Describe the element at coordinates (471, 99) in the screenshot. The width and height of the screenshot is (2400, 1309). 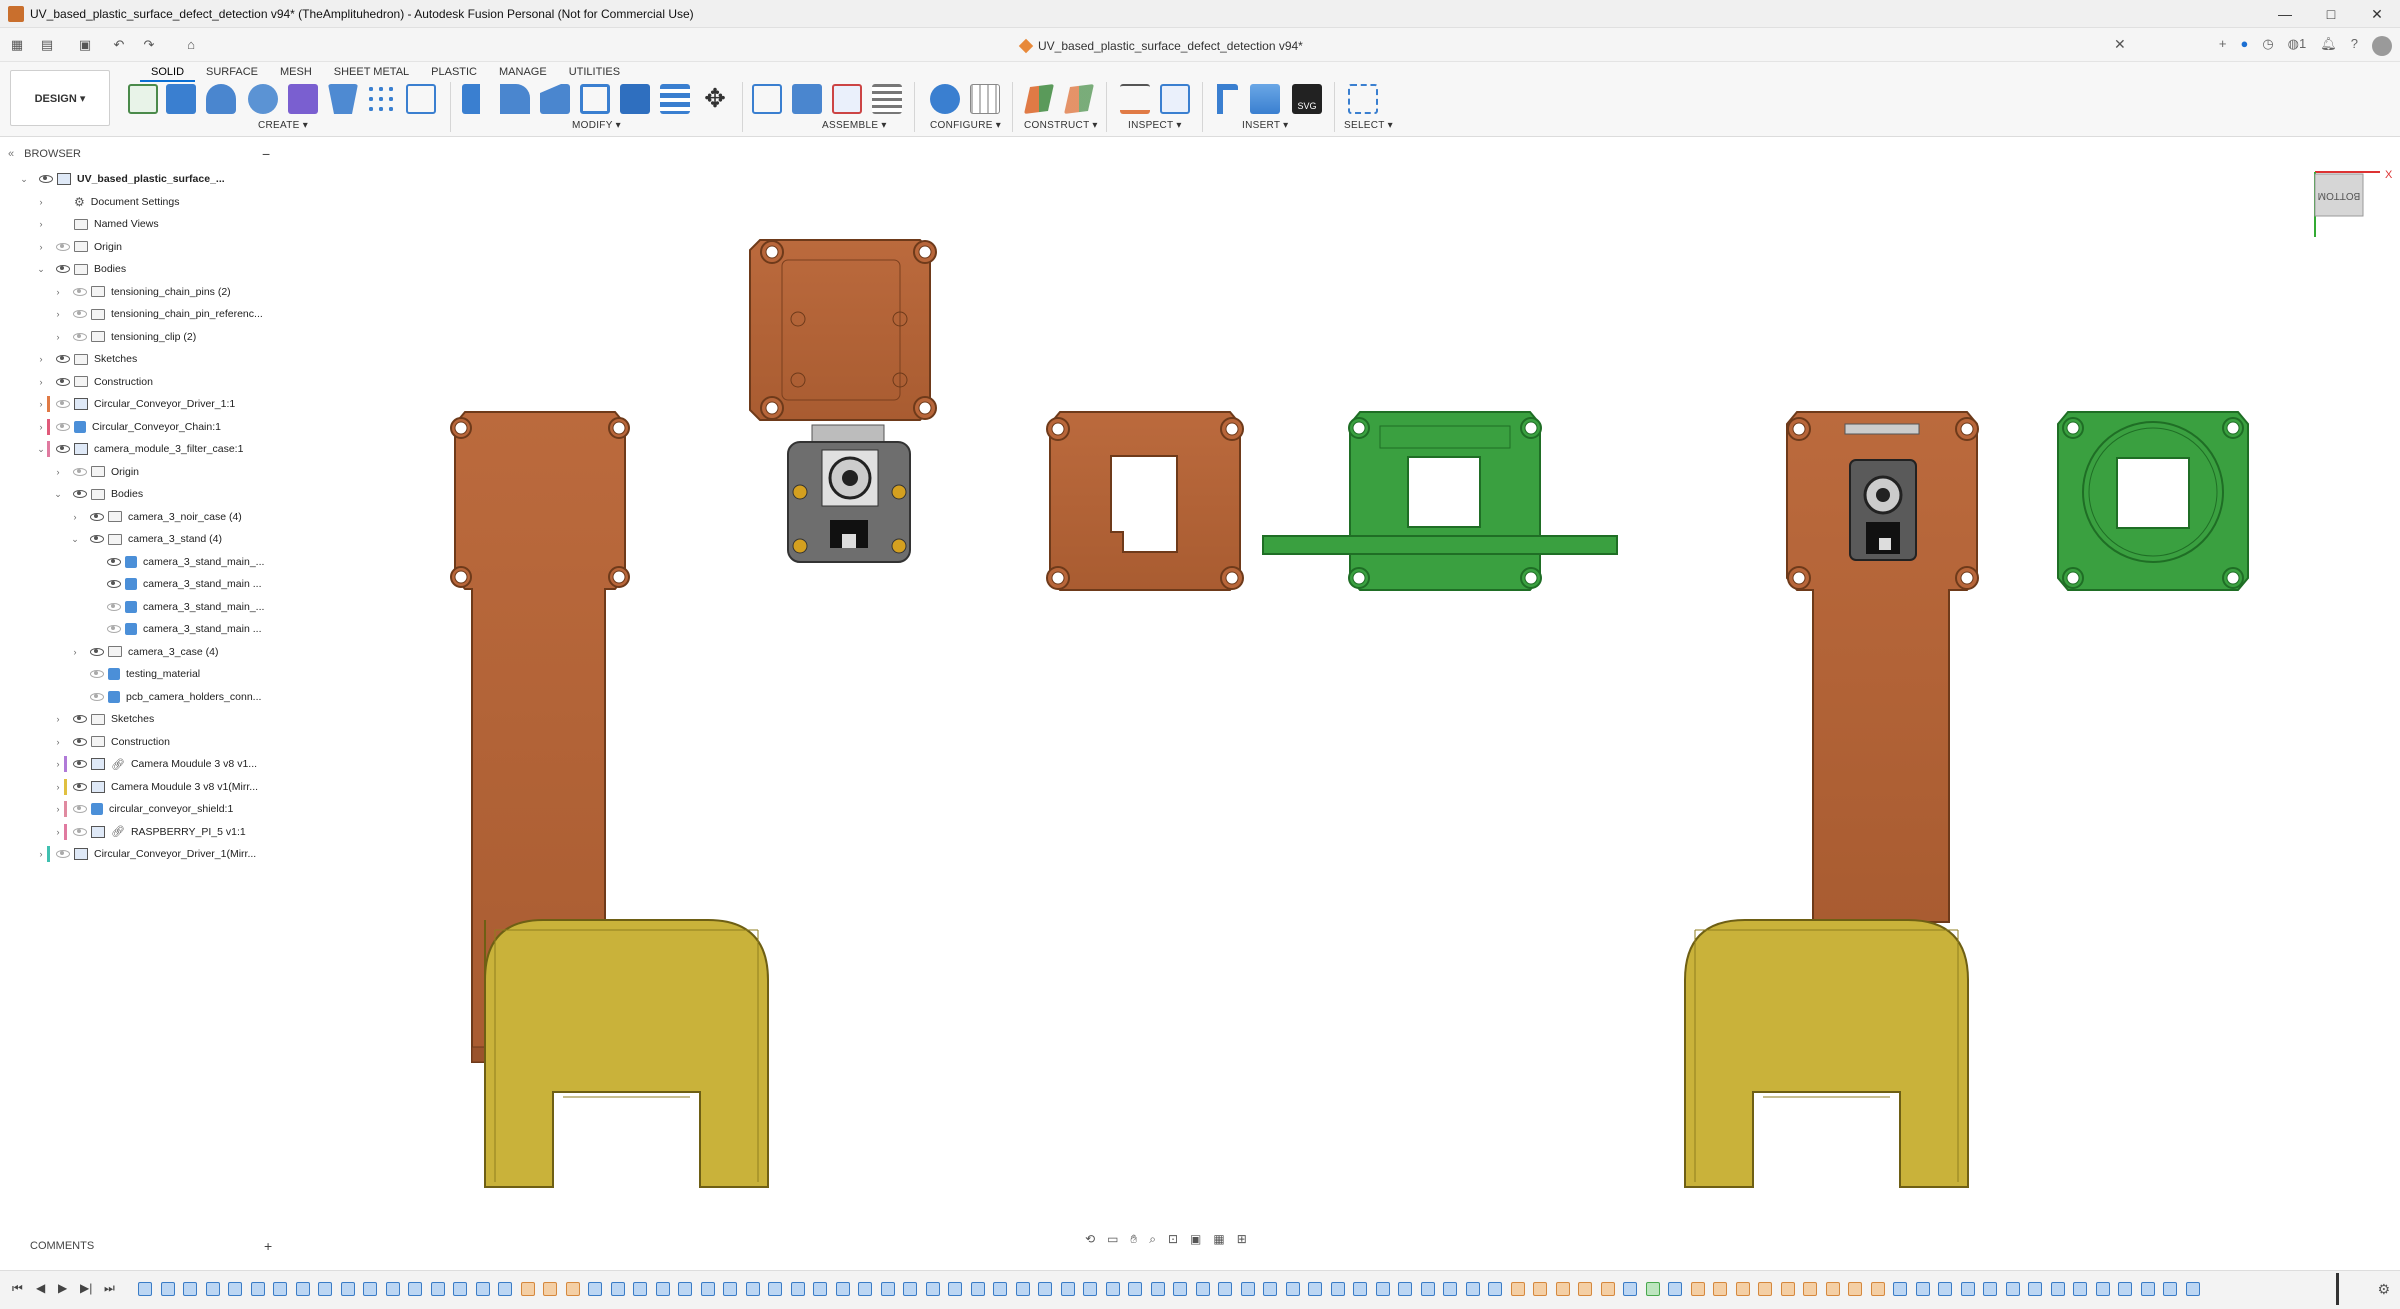
I see `press-pull-icon` at that location.